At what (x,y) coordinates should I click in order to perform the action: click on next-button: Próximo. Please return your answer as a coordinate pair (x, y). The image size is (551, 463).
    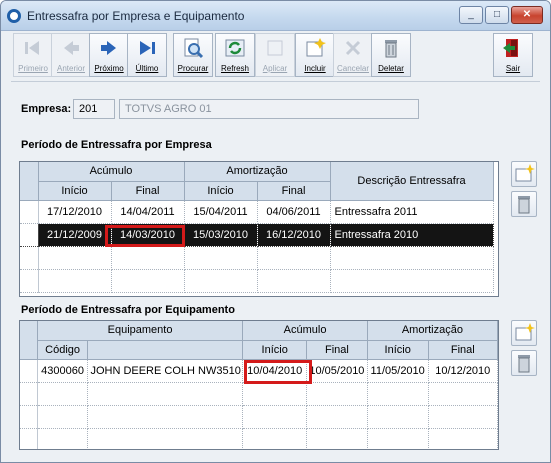
    Looking at the image, I should click on (109, 55).